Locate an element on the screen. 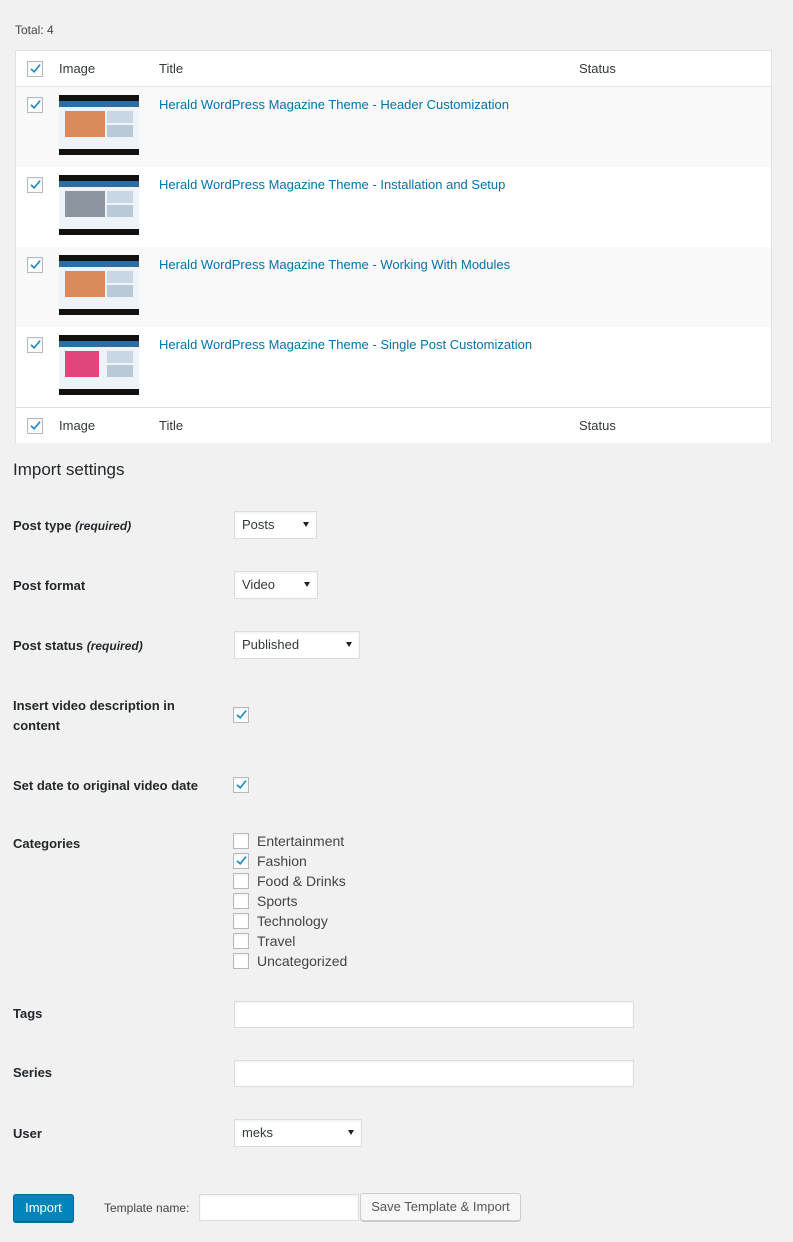 This screenshot has width=793, height=1242. post-type-label-text: Post type is located at coordinates (42, 525).